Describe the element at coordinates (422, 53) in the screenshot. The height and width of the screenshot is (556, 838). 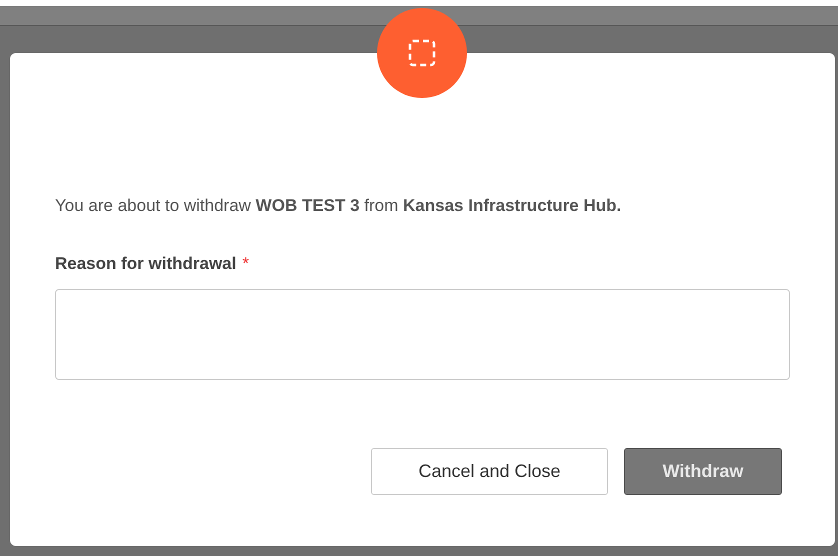
I see `dashed-square-icon` at that location.